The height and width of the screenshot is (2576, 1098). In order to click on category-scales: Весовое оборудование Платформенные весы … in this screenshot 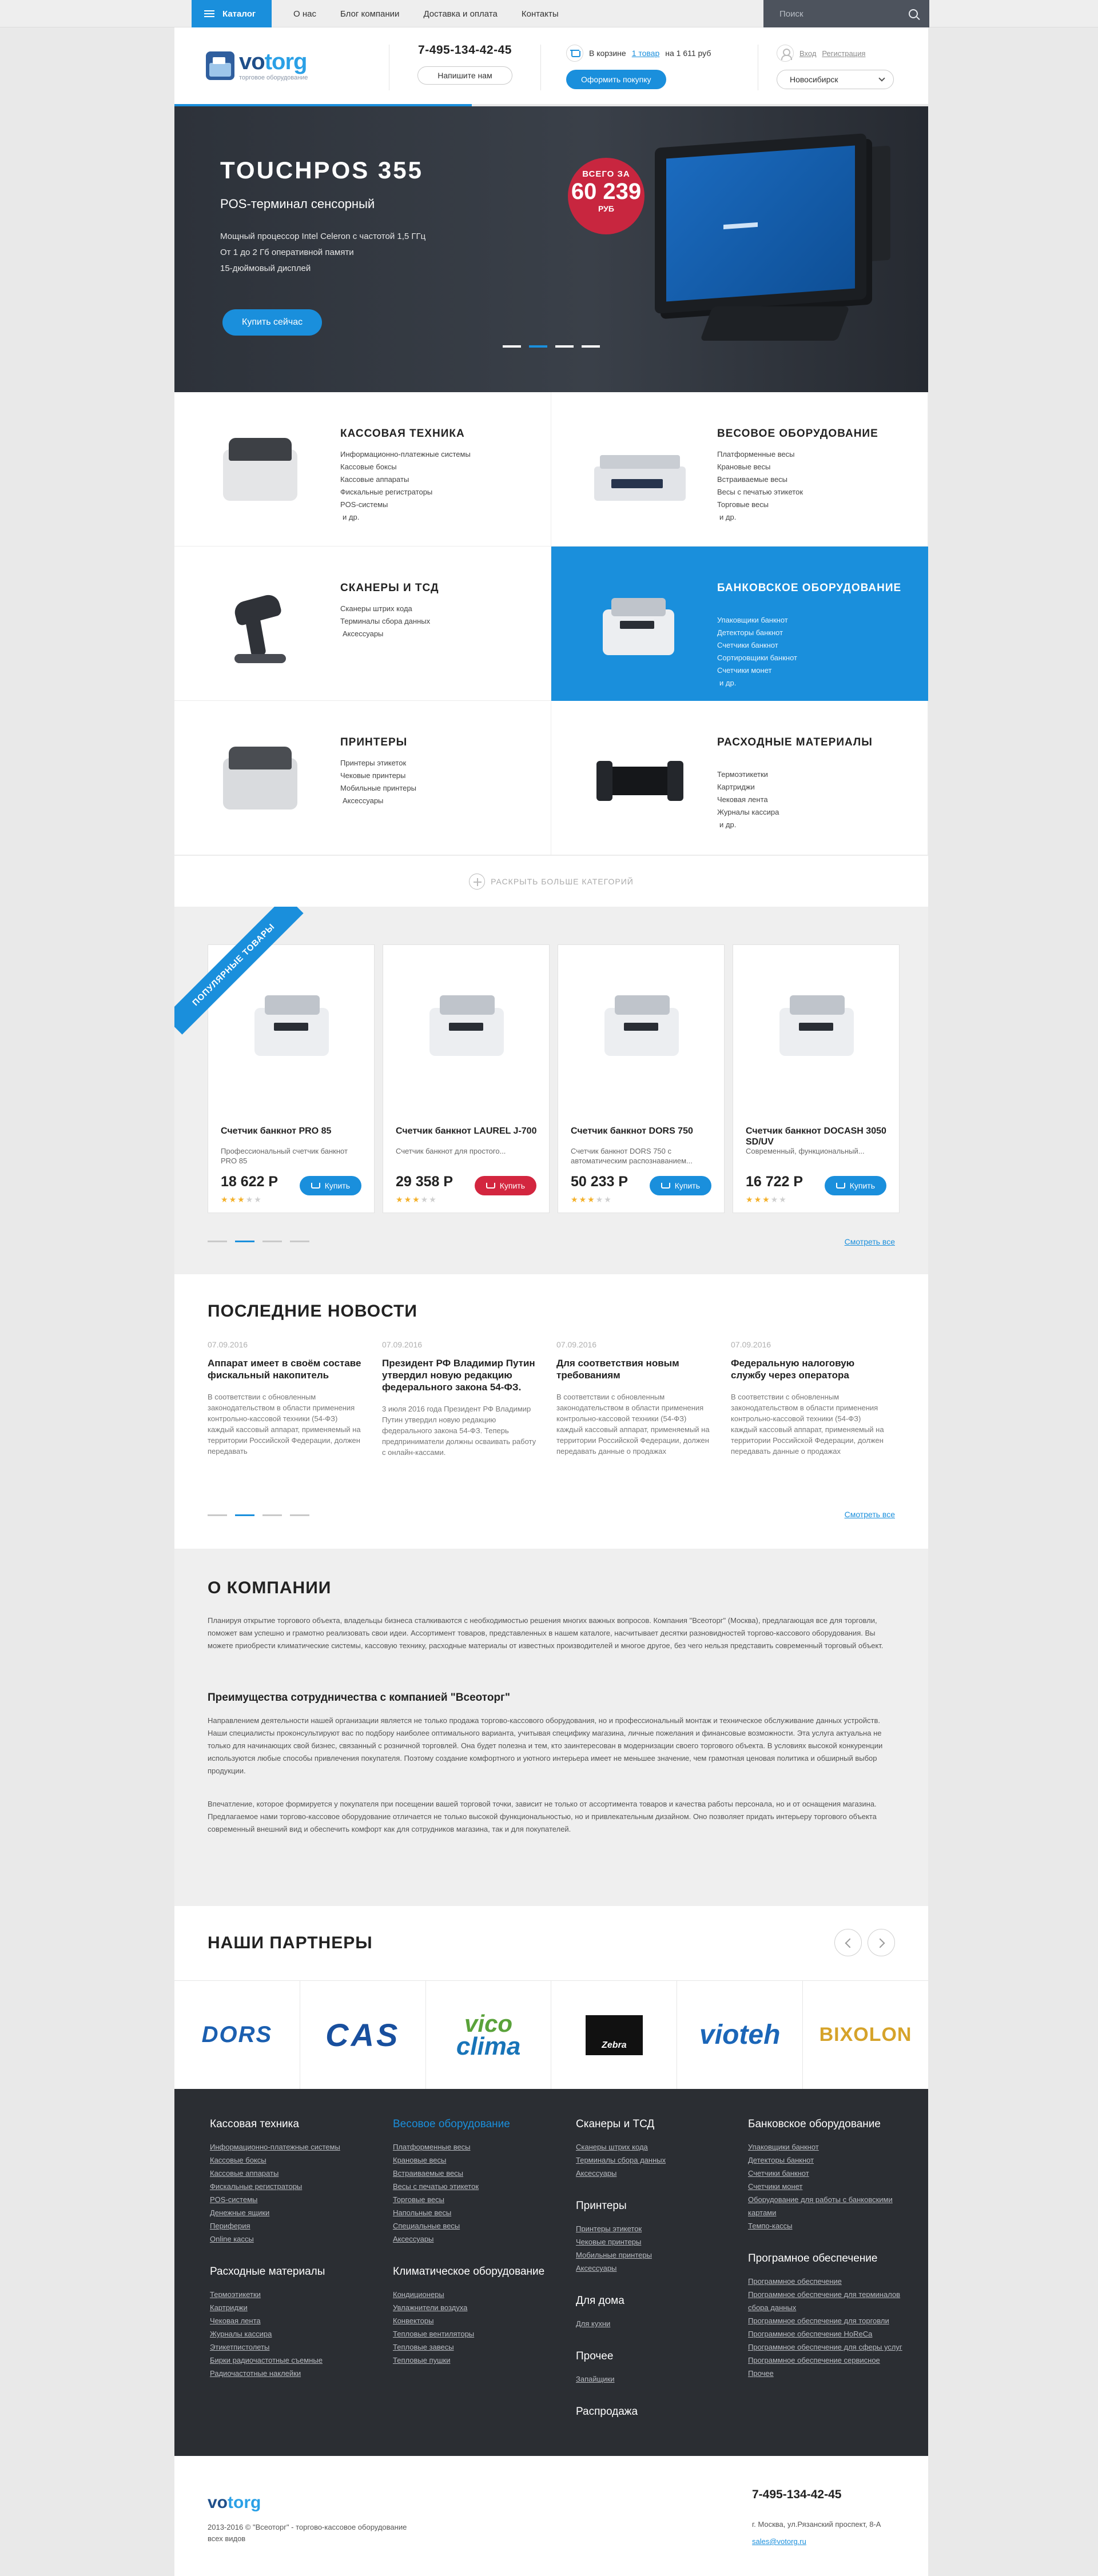, I will do `click(739, 469)`.